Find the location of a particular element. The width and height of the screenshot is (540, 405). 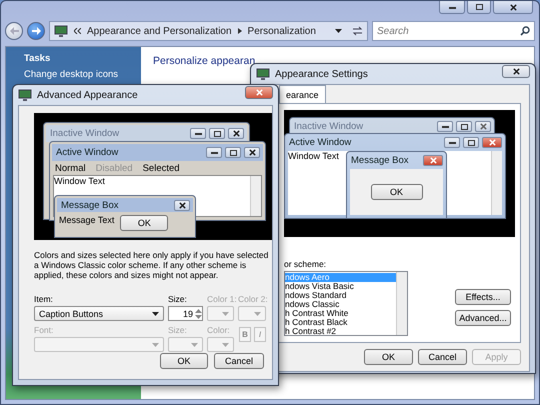

menu-item: Normal is located at coordinates (70, 168).